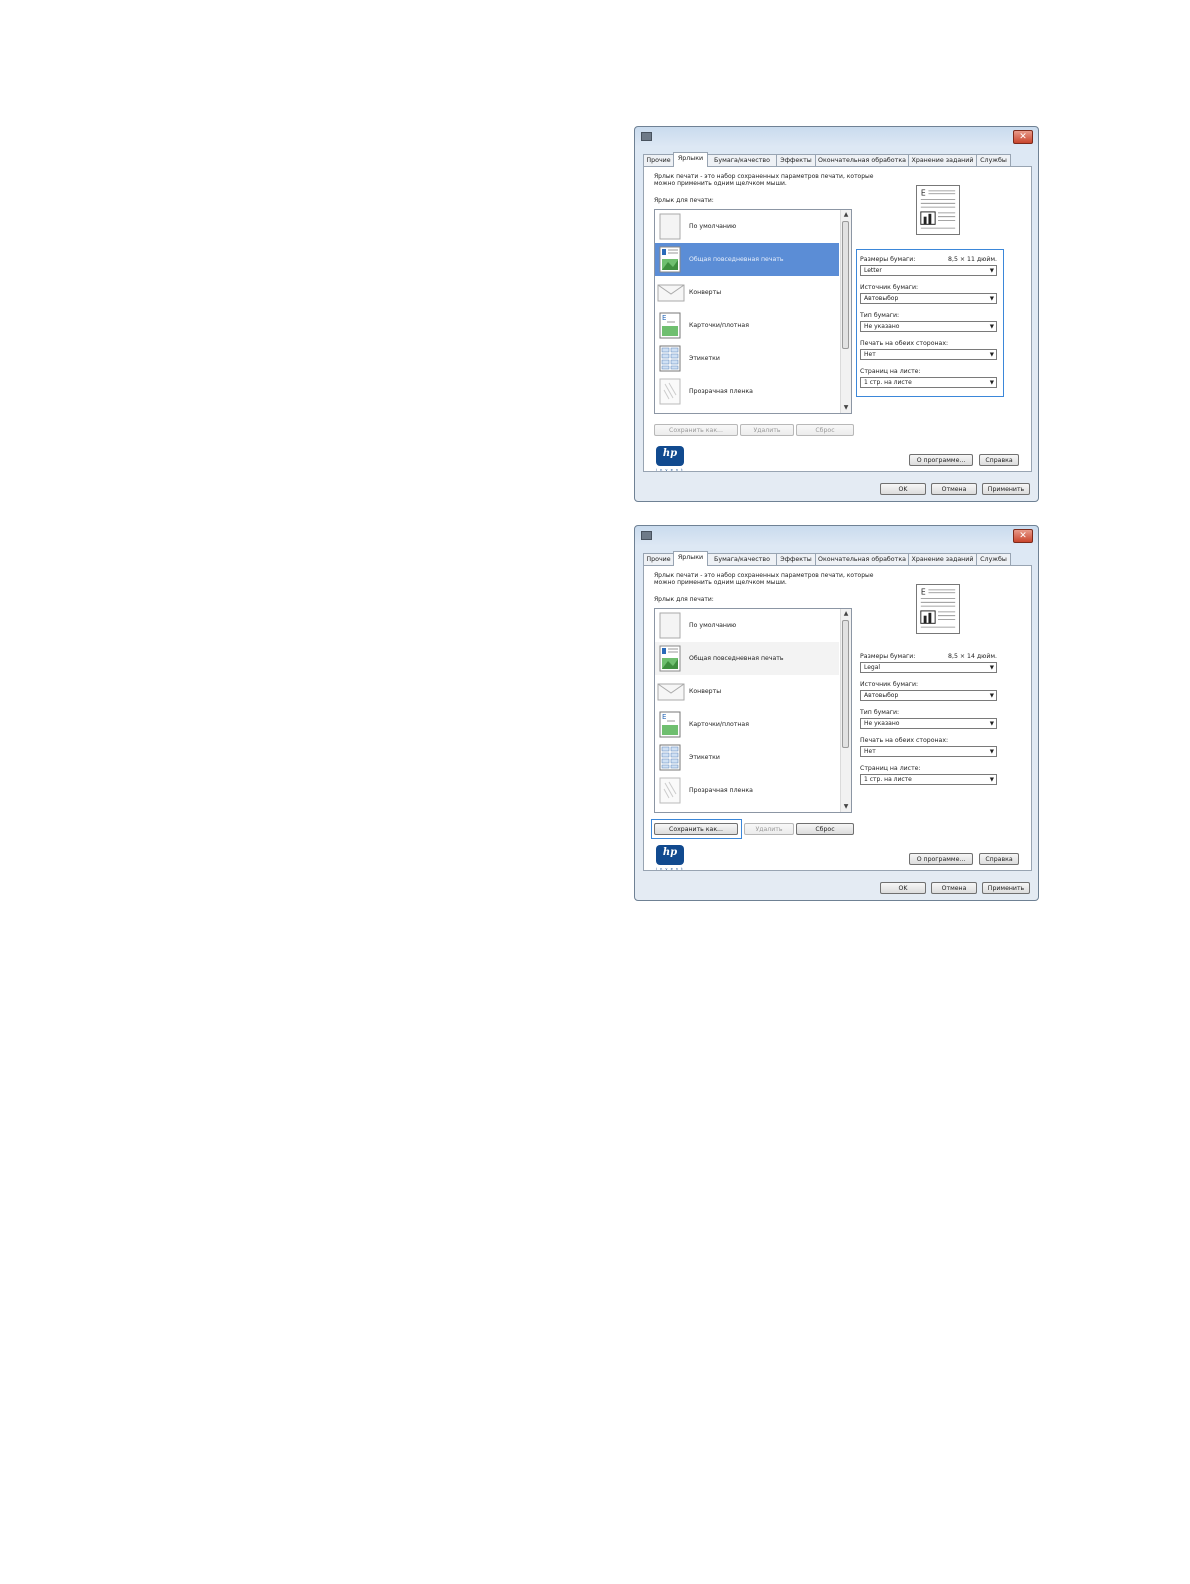  What do you see at coordinates (870, 354) in the screenshot?
I see `duplex-value: Нет` at bounding box center [870, 354].